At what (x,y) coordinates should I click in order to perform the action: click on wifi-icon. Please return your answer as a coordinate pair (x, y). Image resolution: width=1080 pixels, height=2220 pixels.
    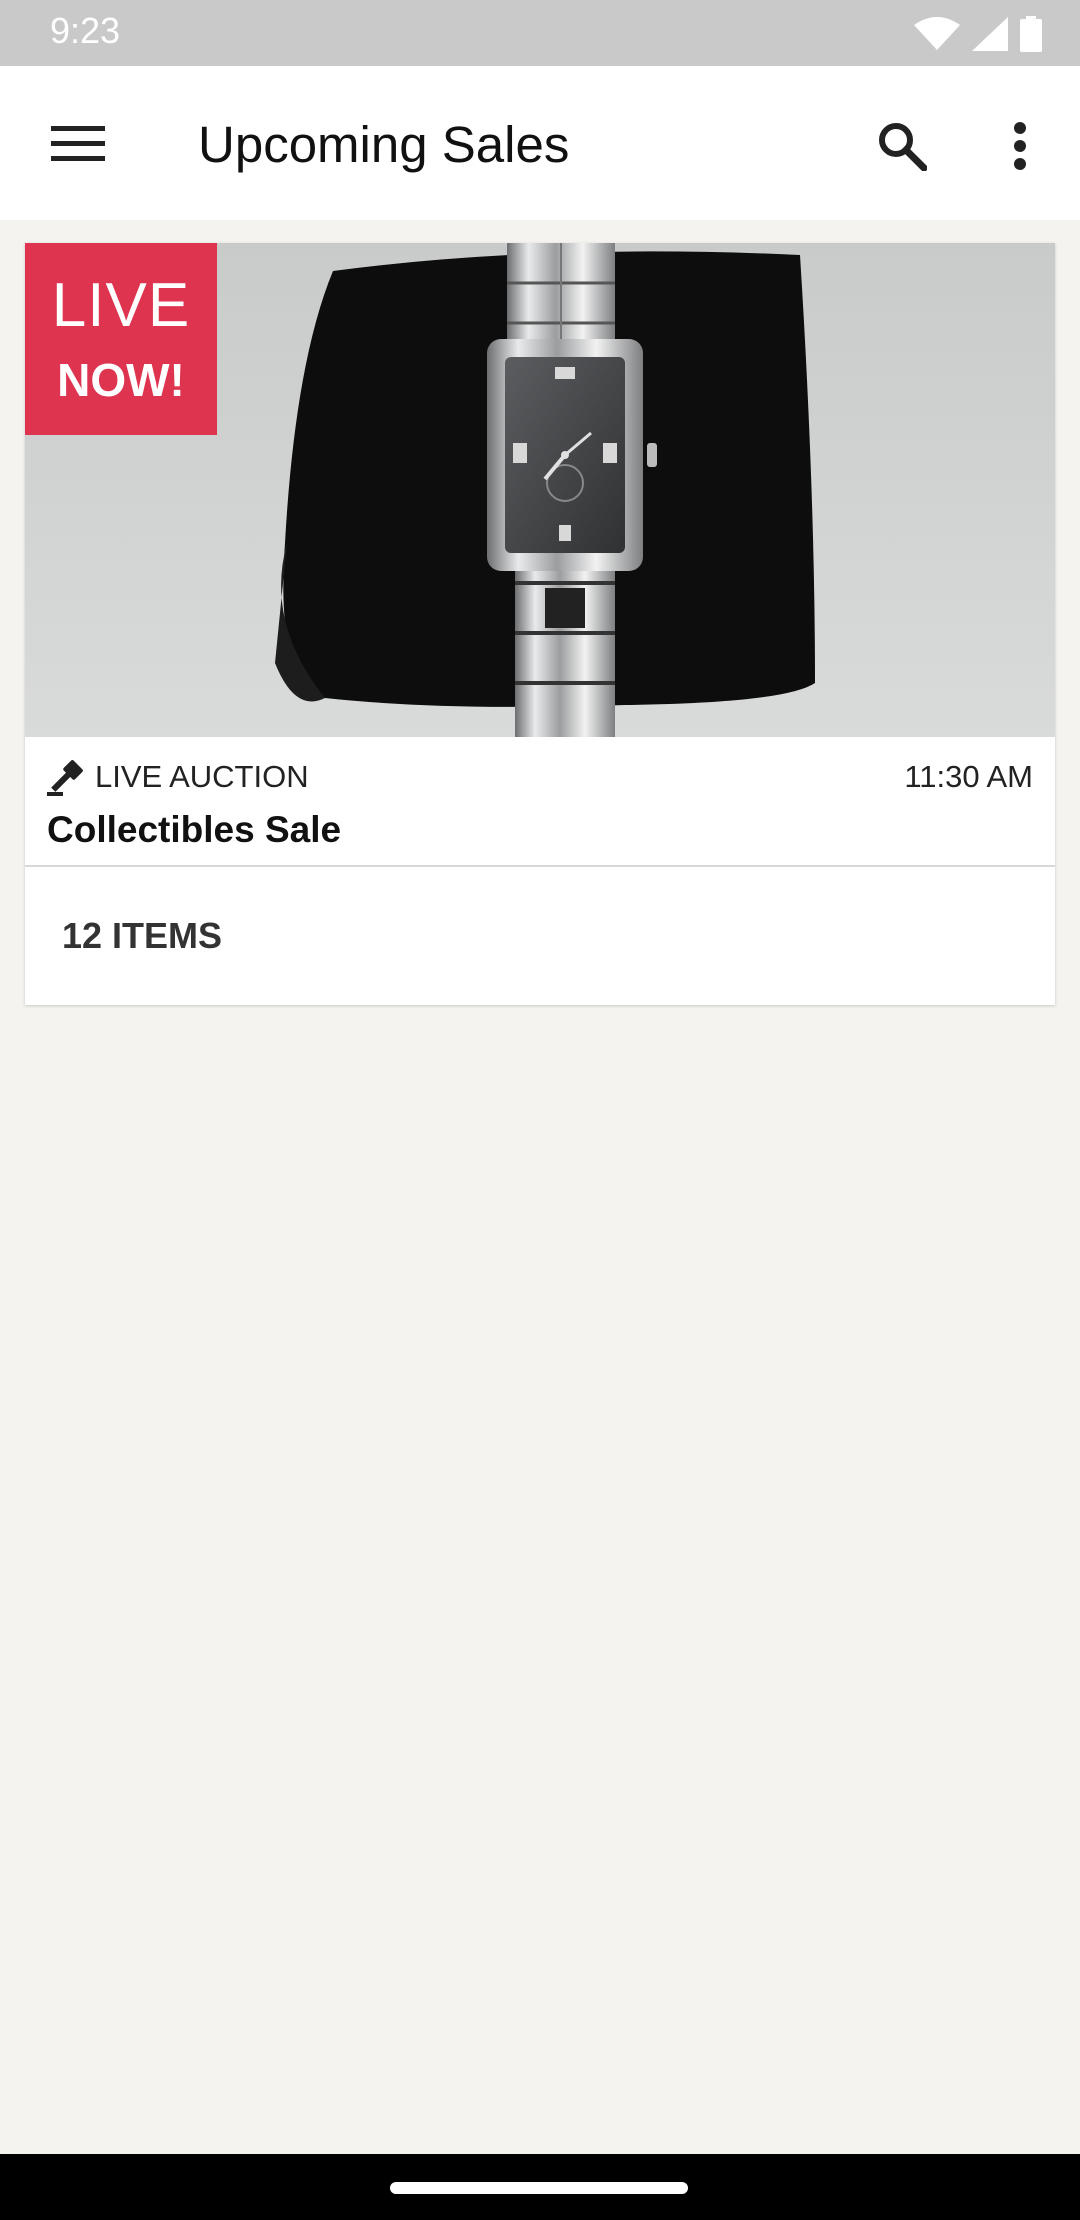
    Looking at the image, I should click on (937, 33).